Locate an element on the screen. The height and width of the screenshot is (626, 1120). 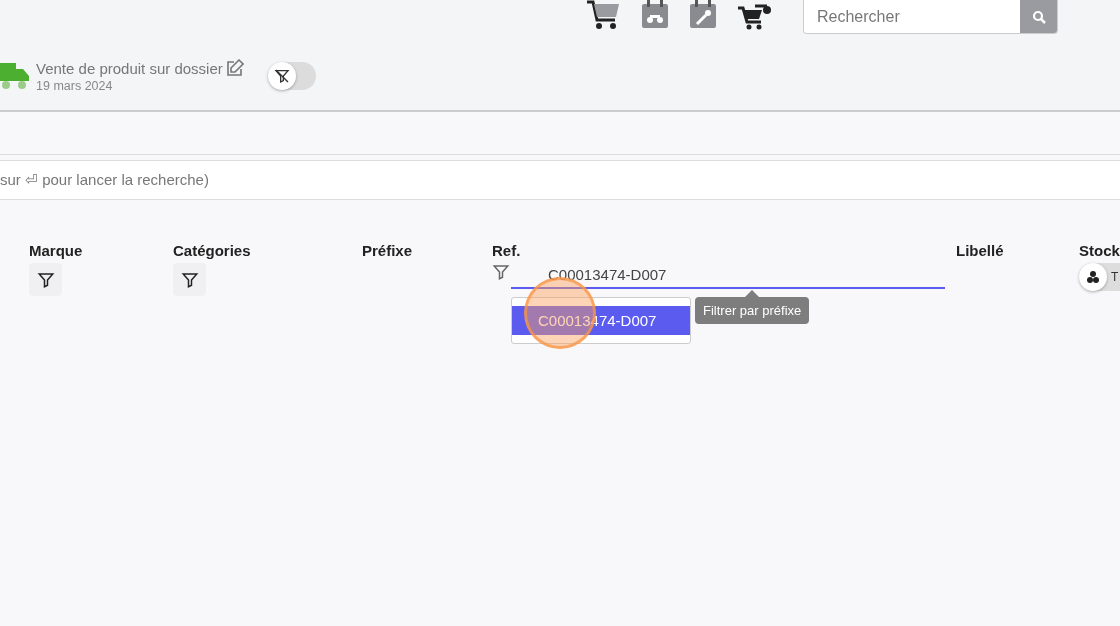
cart-icon is located at coordinates (603, 15).